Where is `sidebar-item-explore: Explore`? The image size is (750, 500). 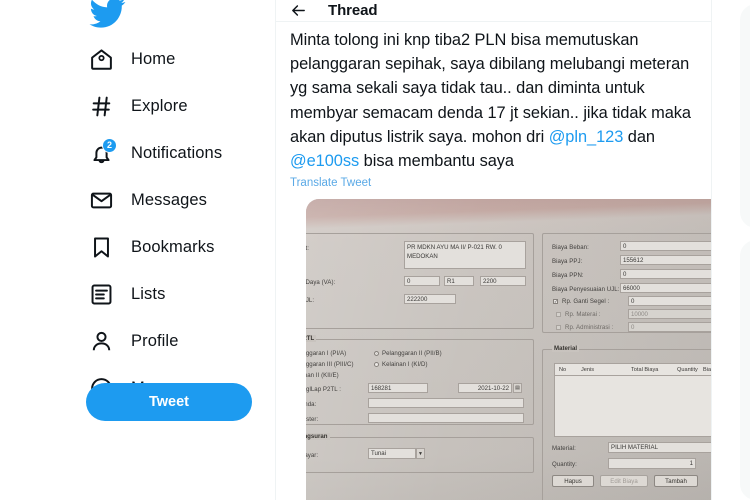
sidebar-item-explore: Explore is located at coordinates (179, 106).